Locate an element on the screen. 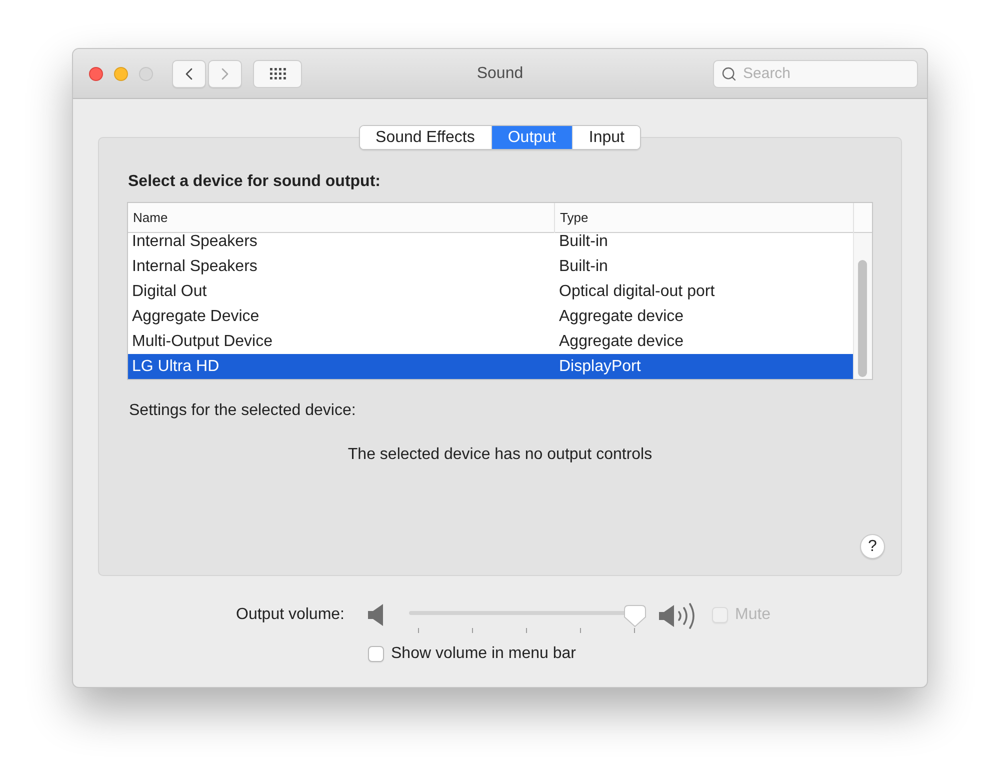 Image resolution: width=1000 pixels, height=783 pixels. search-icon is located at coordinates (729, 74).